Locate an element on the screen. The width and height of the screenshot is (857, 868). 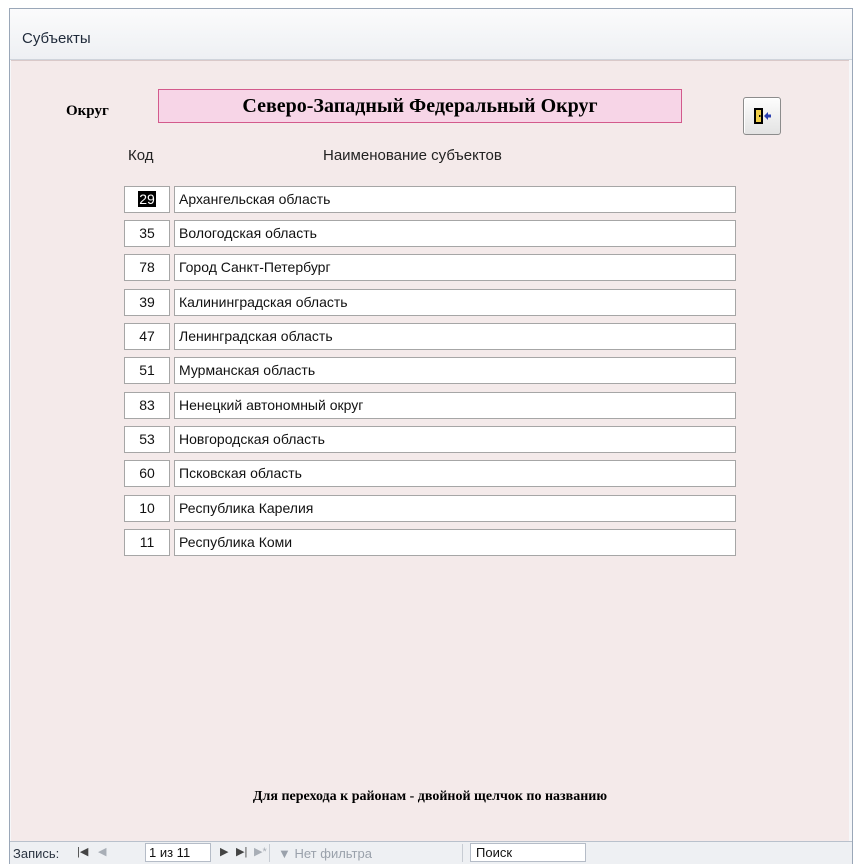
column-header-name: Наименование субъектов is located at coordinates (412, 155).